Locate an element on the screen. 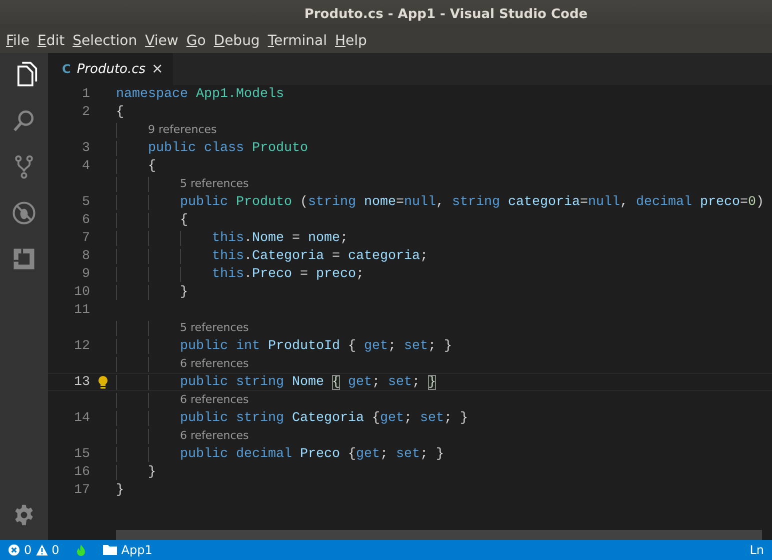  line-number: 15 is located at coordinates (81, 454).